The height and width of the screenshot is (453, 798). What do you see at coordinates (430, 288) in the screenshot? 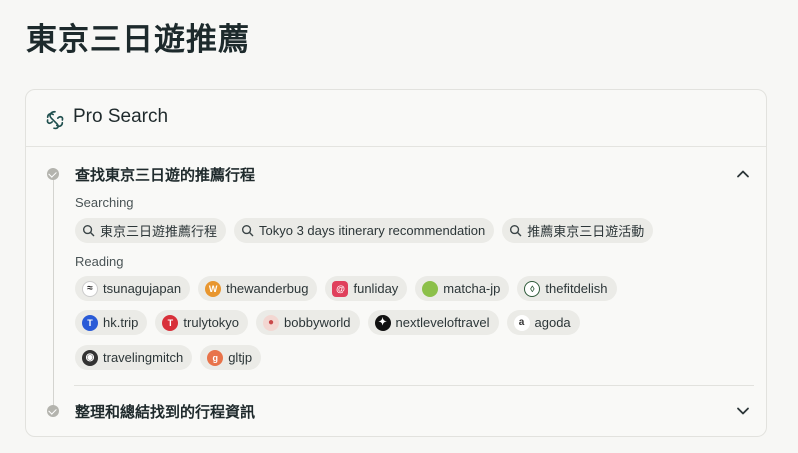
I see `matcha-jp-favicon` at bounding box center [430, 288].